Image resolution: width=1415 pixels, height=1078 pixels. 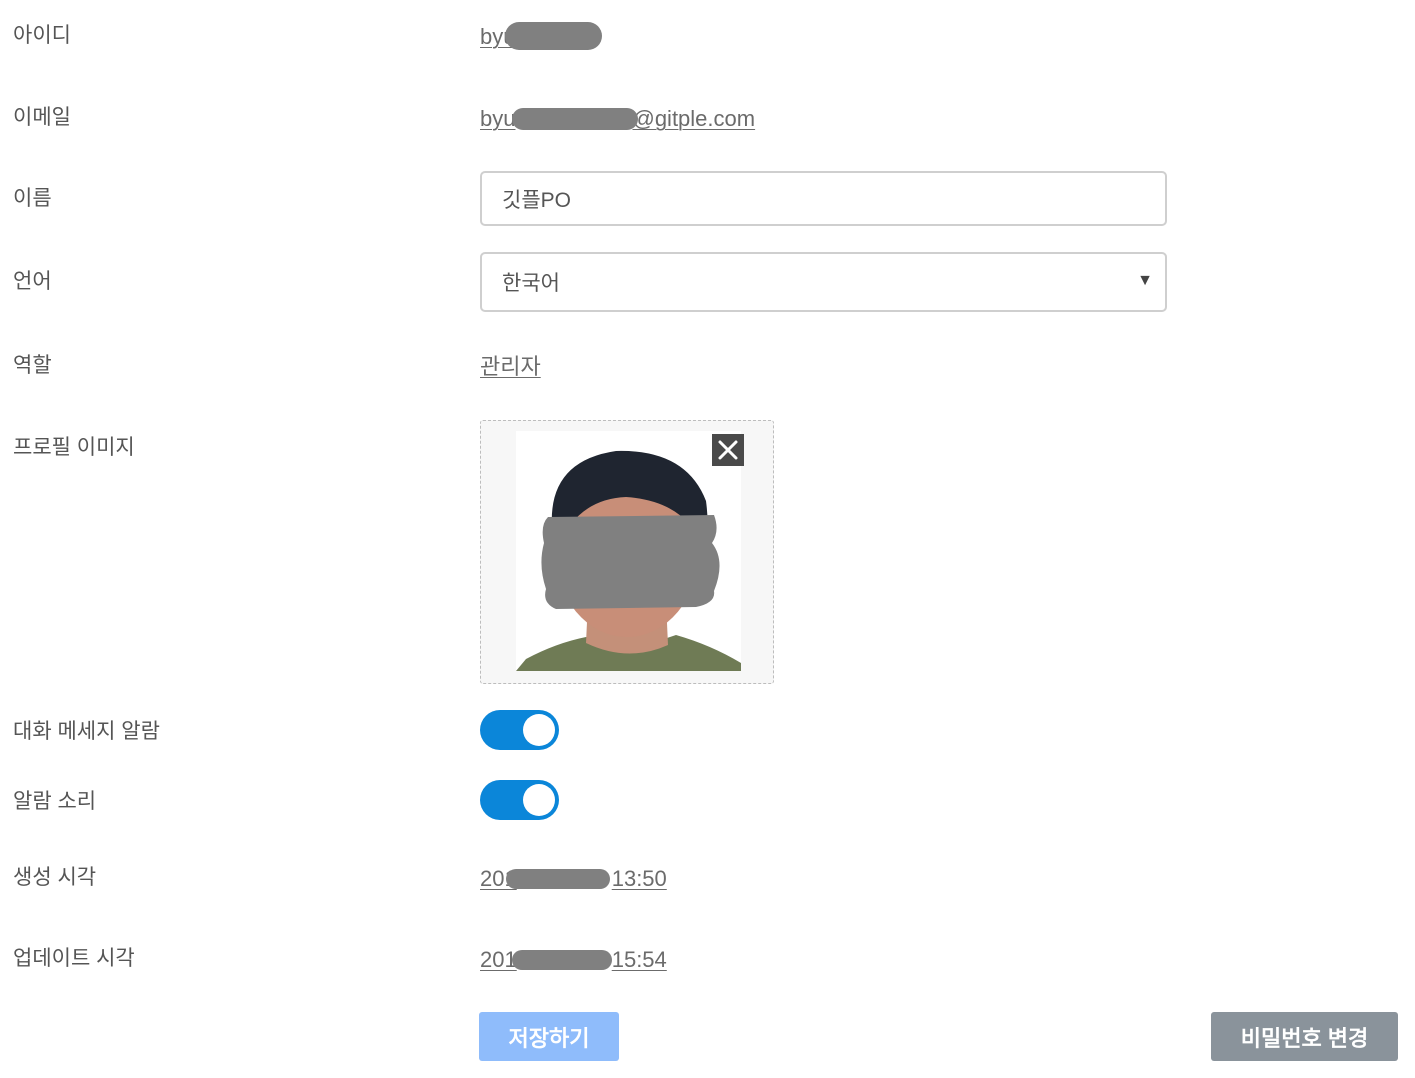 What do you see at coordinates (1145, 281) in the screenshot?
I see `dropdown-triangle-icon: ▼` at bounding box center [1145, 281].